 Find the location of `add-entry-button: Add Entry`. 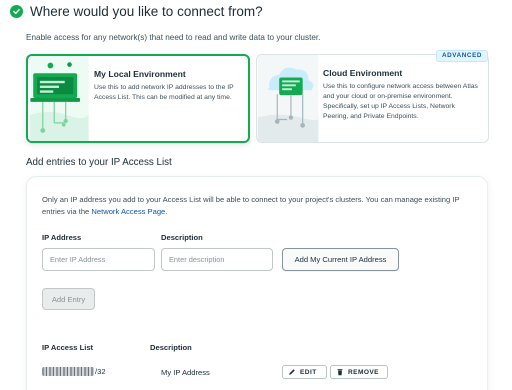

add-entry-button: Add Entry is located at coordinates (68, 299).